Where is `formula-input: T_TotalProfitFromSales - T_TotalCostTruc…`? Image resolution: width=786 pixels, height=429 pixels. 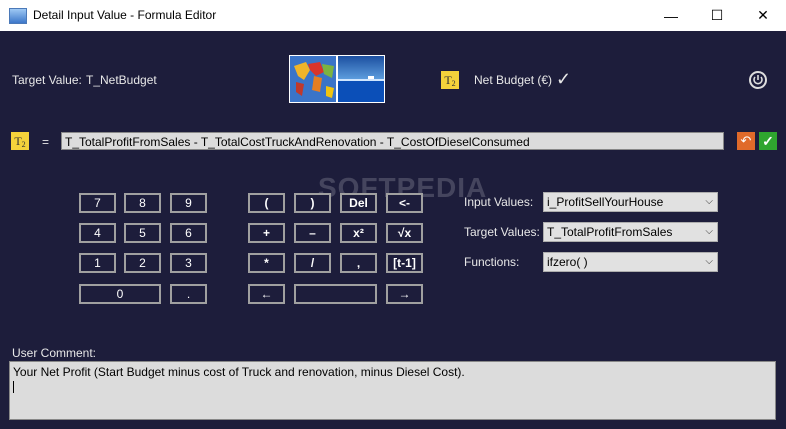
formula-input: T_TotalProfitFromSales - T_TotalCostTruc… is located at coordinates (392, 141).